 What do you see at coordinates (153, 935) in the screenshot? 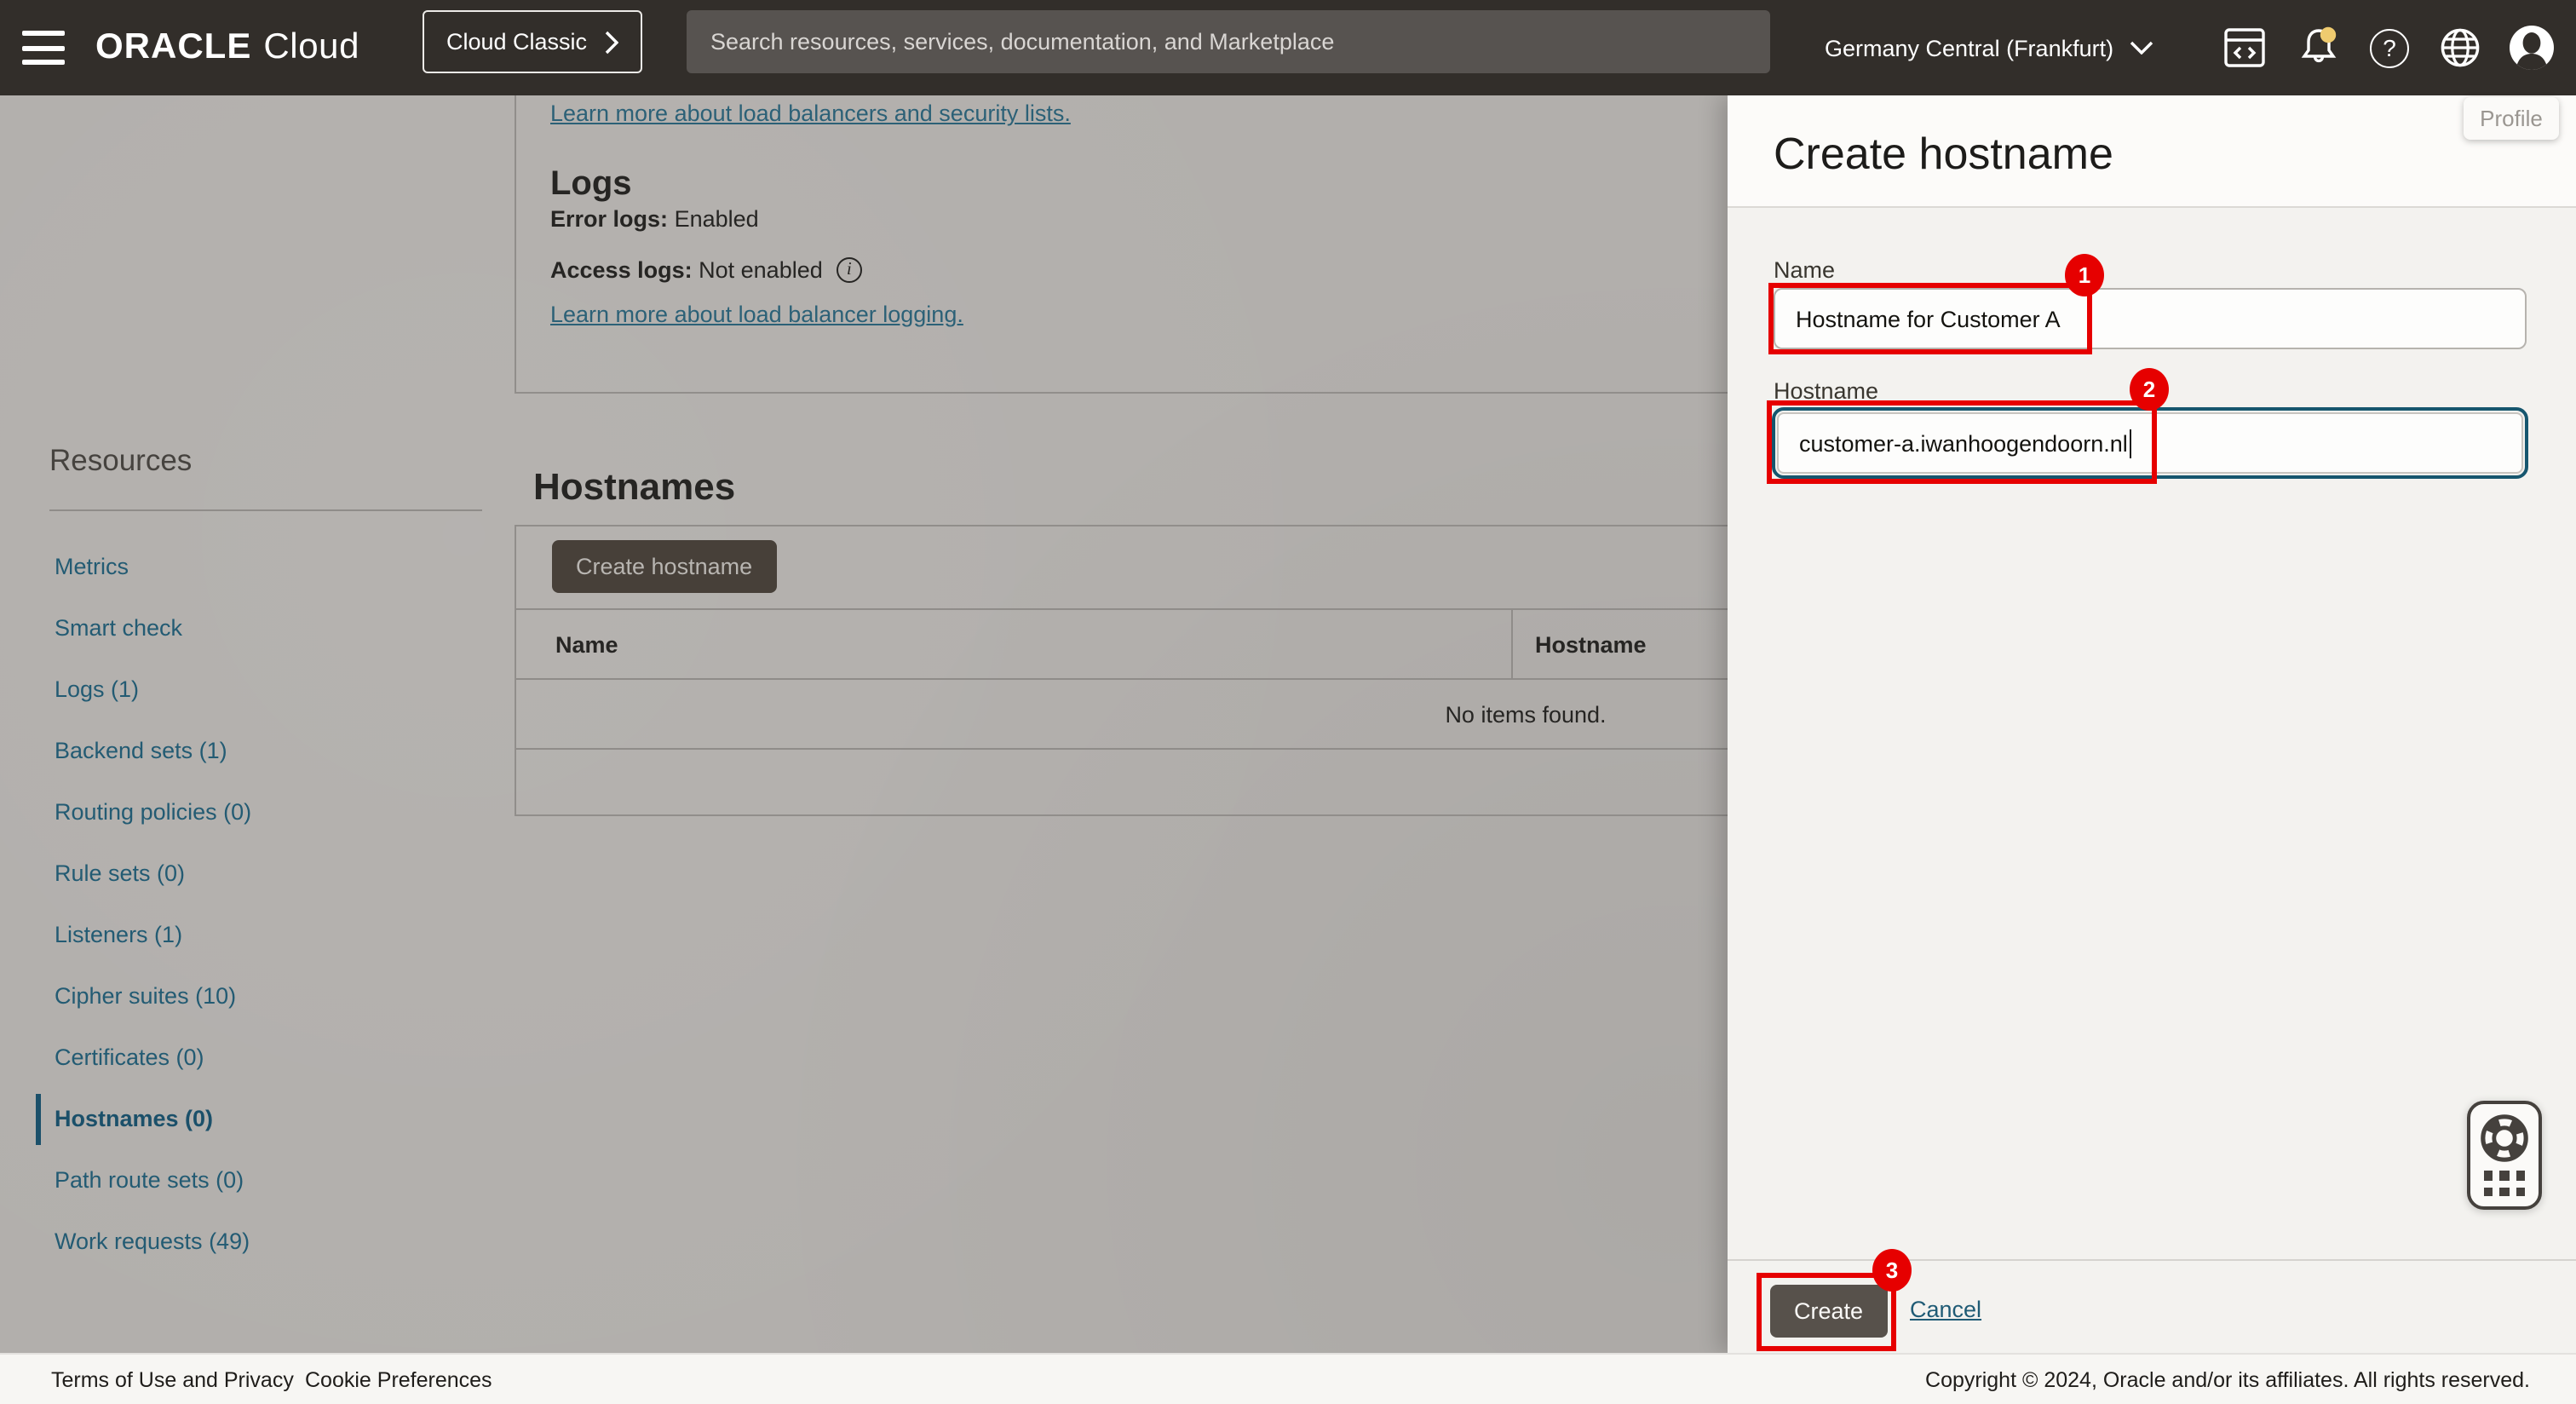
I see `sidebar-item-listeners: Listeners (1)` at bounding box center [153, 935].